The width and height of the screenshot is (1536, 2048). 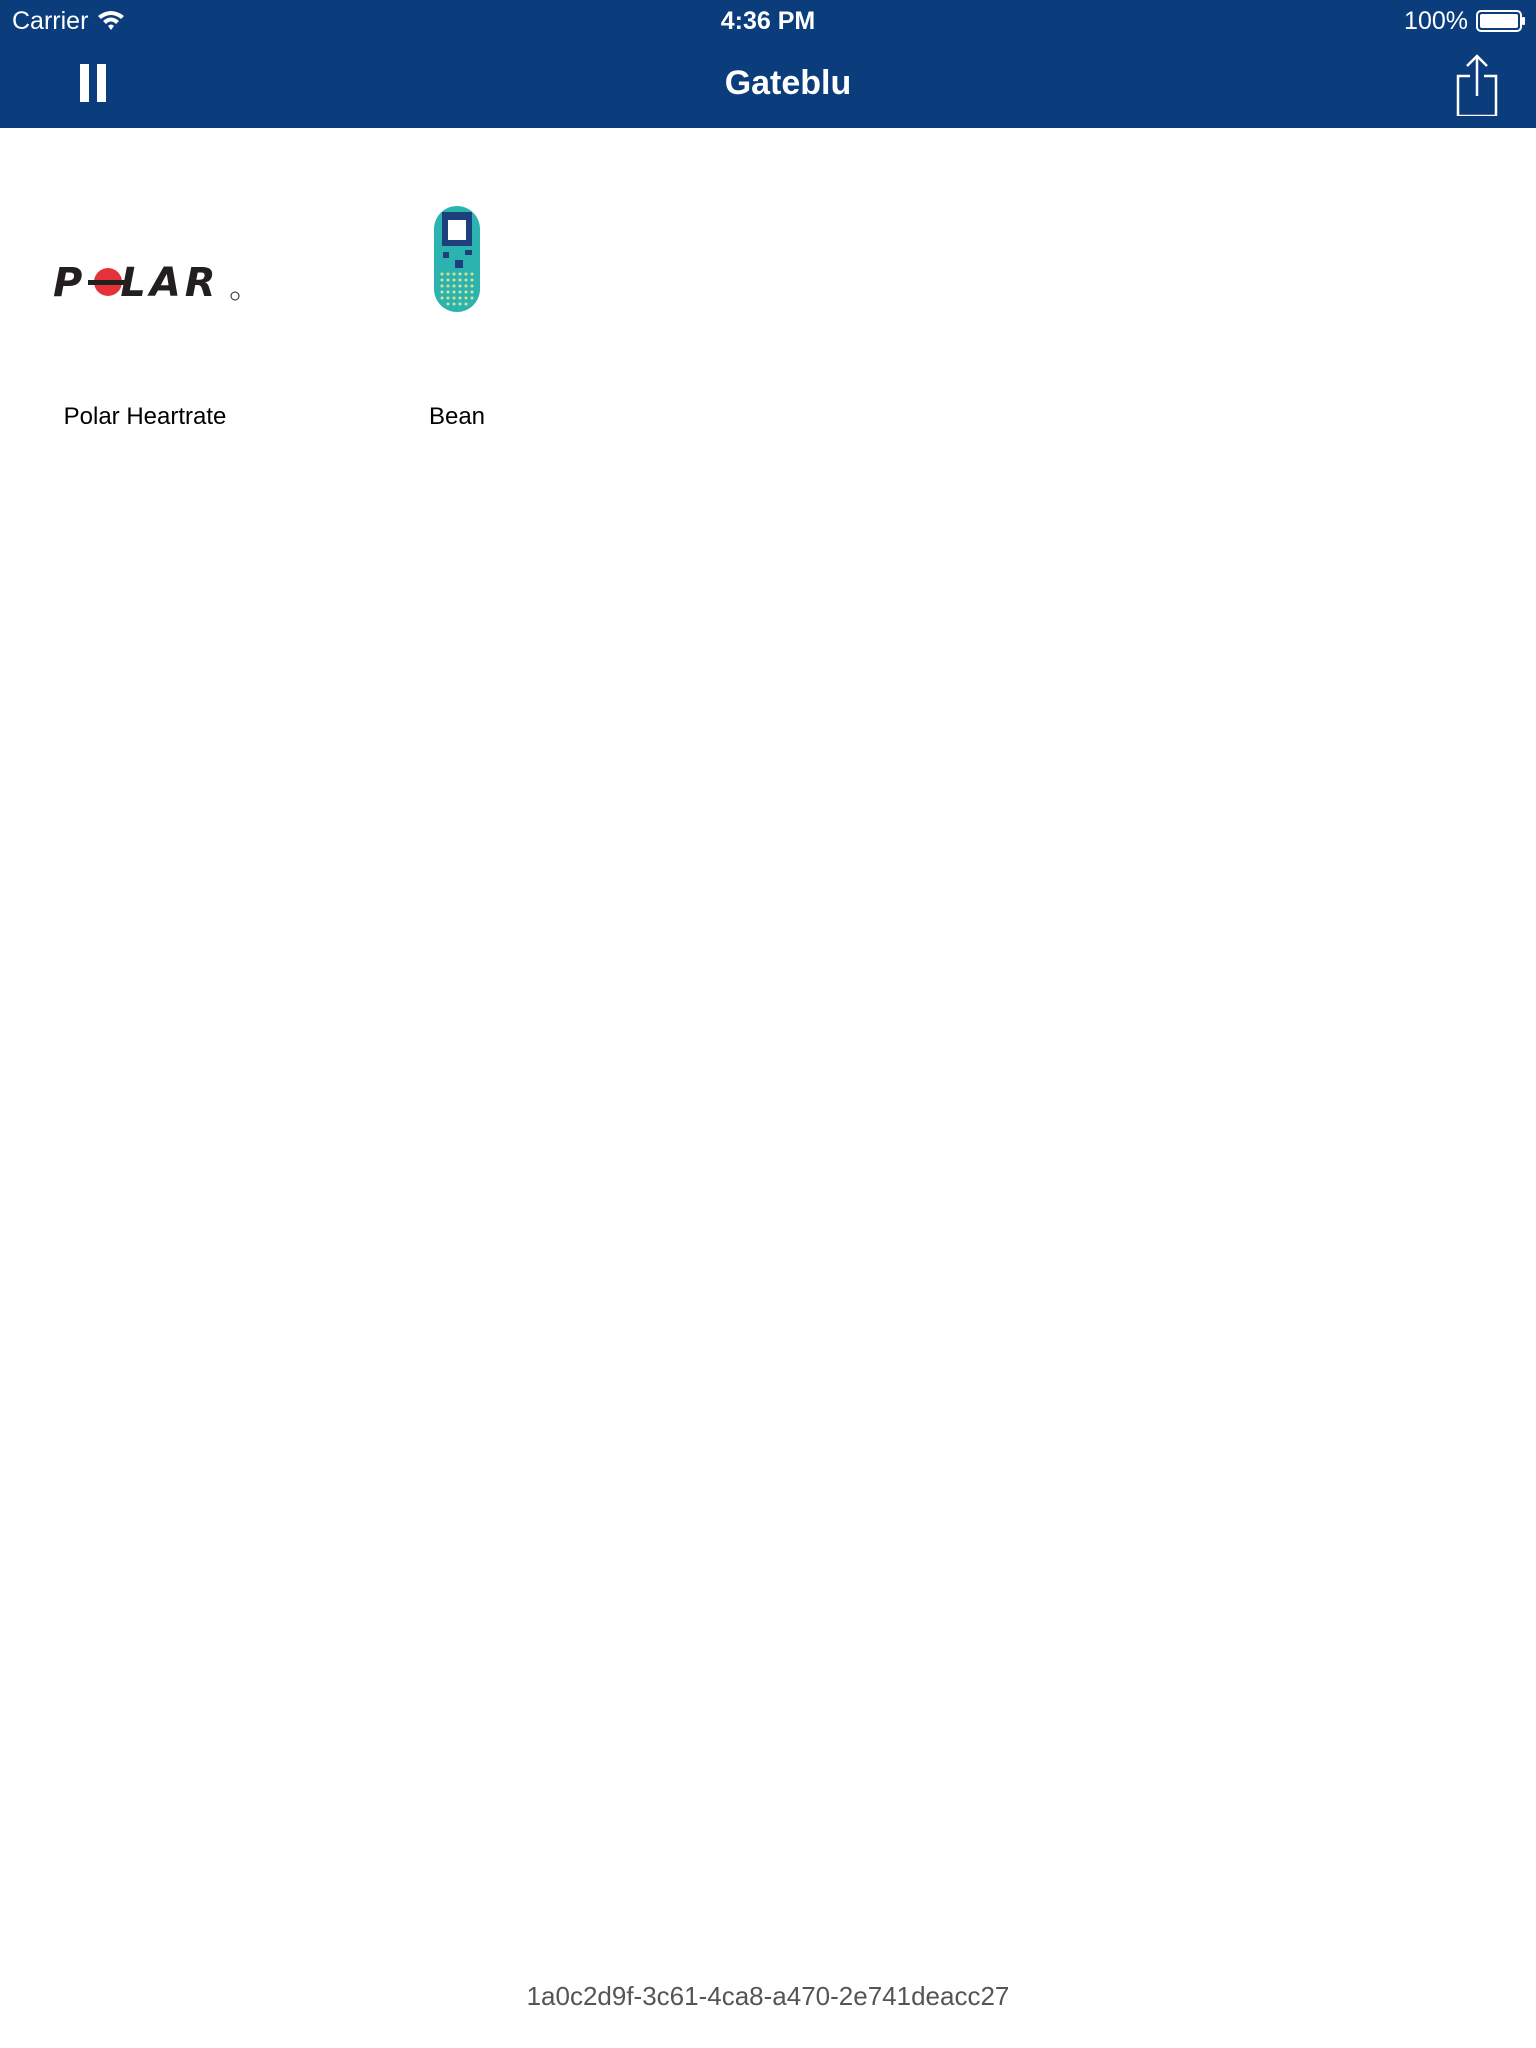 I want to click on device-label: Polar Heartrate, so click(x=145, y=416).